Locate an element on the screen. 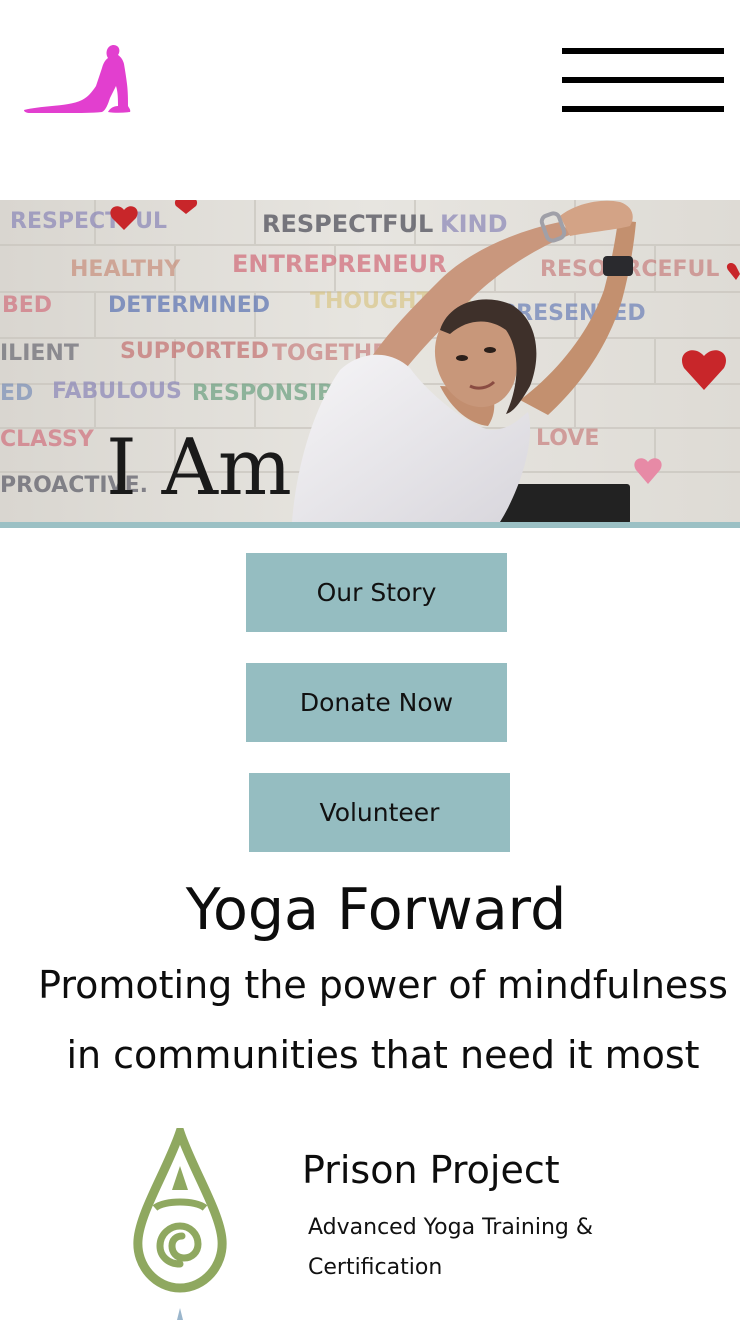 This screenshot has width=740, height=1320. spiral-drop-icon is located at coordinates (180, 1218).